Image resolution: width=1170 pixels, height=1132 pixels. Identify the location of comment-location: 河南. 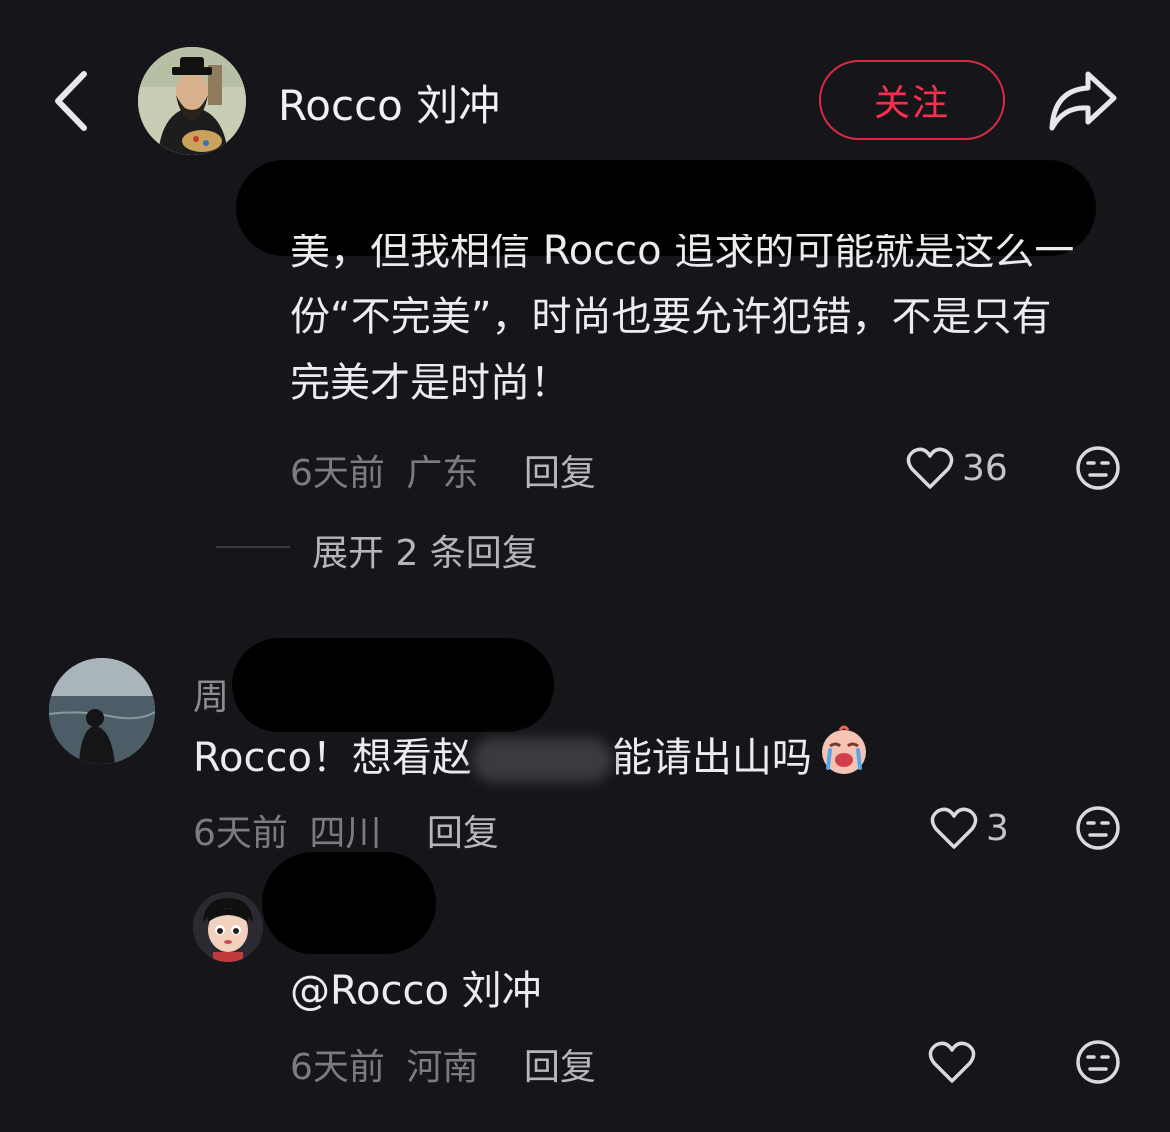
(442, 1067).